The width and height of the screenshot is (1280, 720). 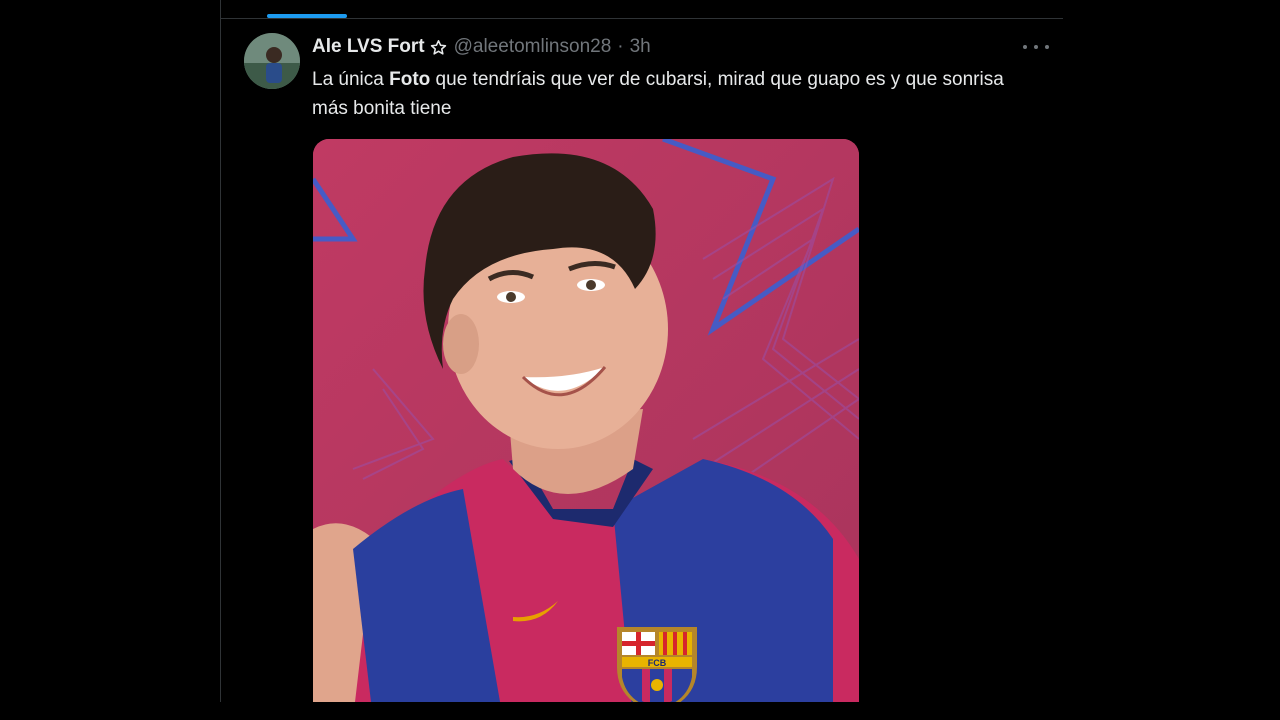 I want to click on user-handle: @aleetomlinson28, so click(x=533, y=47).